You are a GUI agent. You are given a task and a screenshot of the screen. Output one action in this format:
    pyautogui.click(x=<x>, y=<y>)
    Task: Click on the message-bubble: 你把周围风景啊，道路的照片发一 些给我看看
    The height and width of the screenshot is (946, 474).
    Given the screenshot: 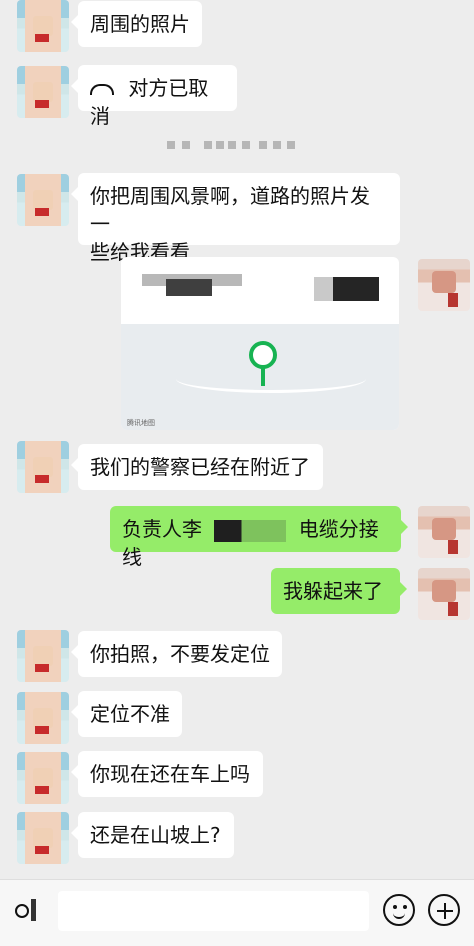 What is the action you would take?
    pyautogui.click(x=235, y=218)
    